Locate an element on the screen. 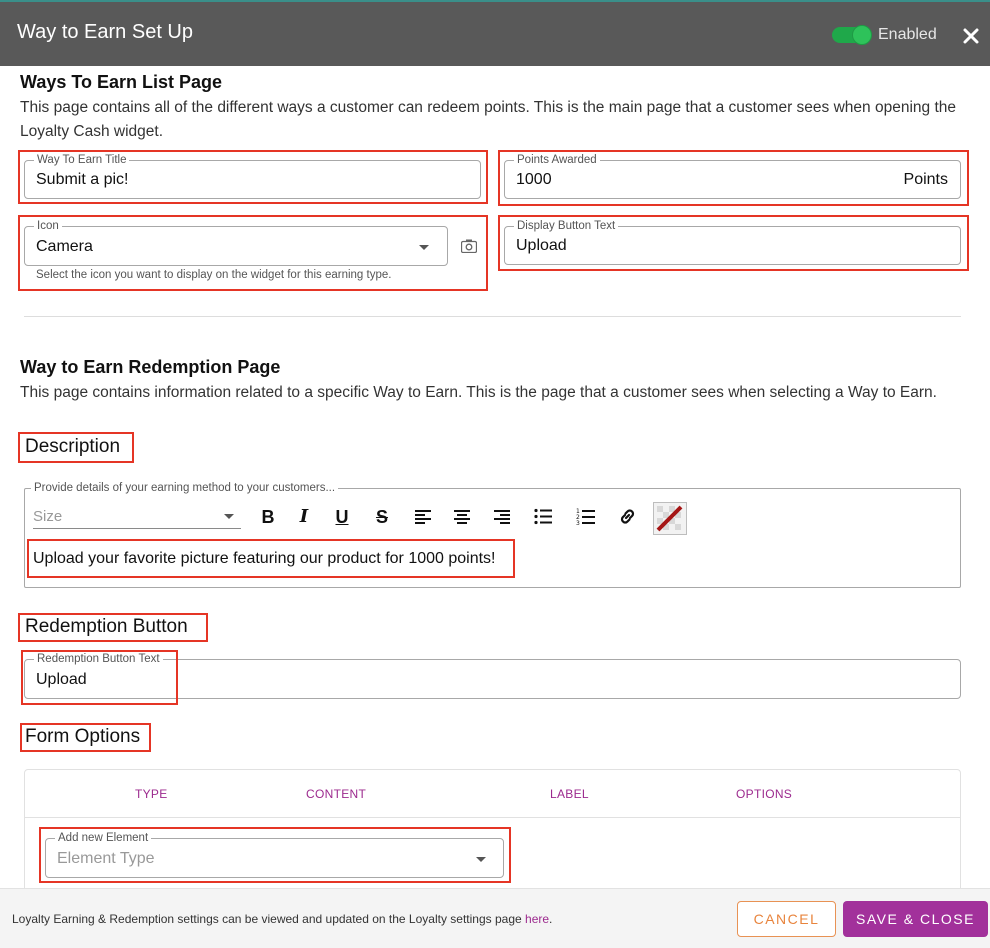 This screenshot has height=948, width=990. footer-period: . is located at coordinates (551, 919).